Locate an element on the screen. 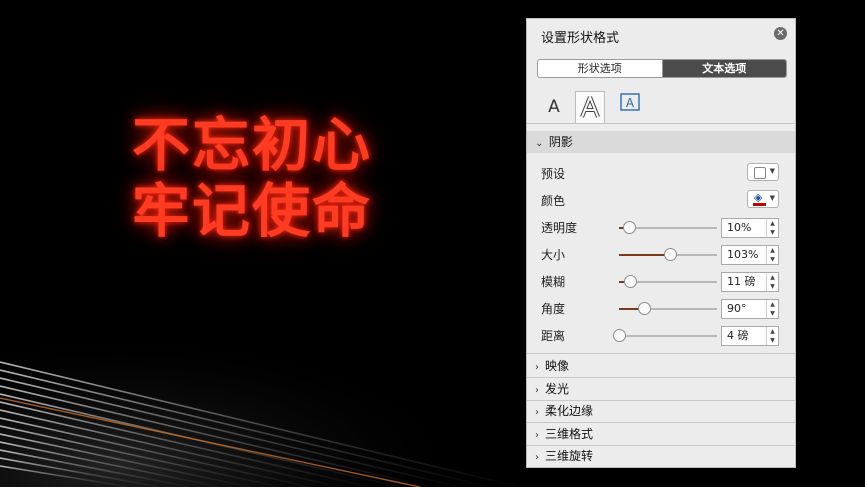 This screenshot has height=487, width=865. size-stepper: 103% ▲ ▼ is located at coordinates (750, 255).